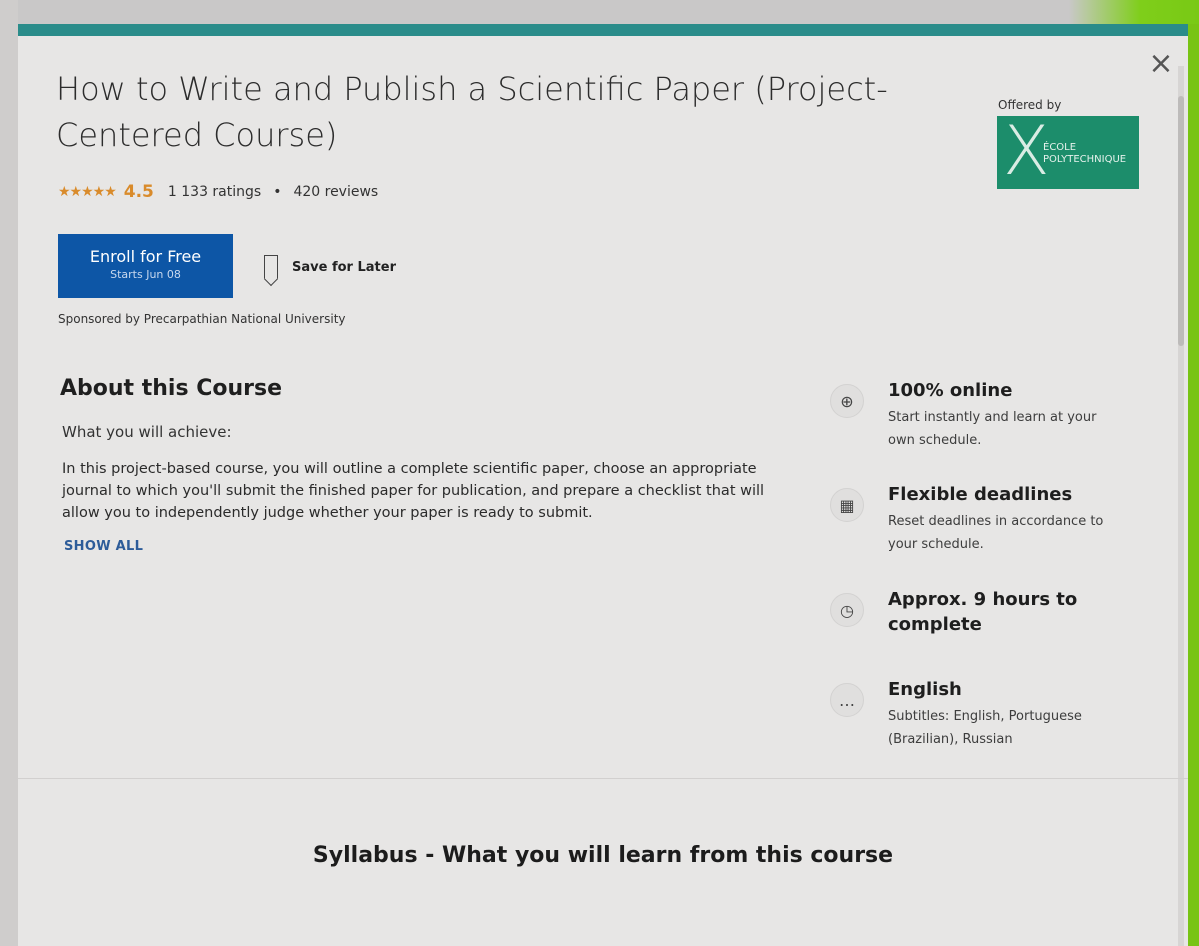 The height and width of the screenshot is (946, 1199). What do you see at coordinates (1134, 12) in the screenshot?
I see `backdrop-accent` at bounding box center [1134, 12].